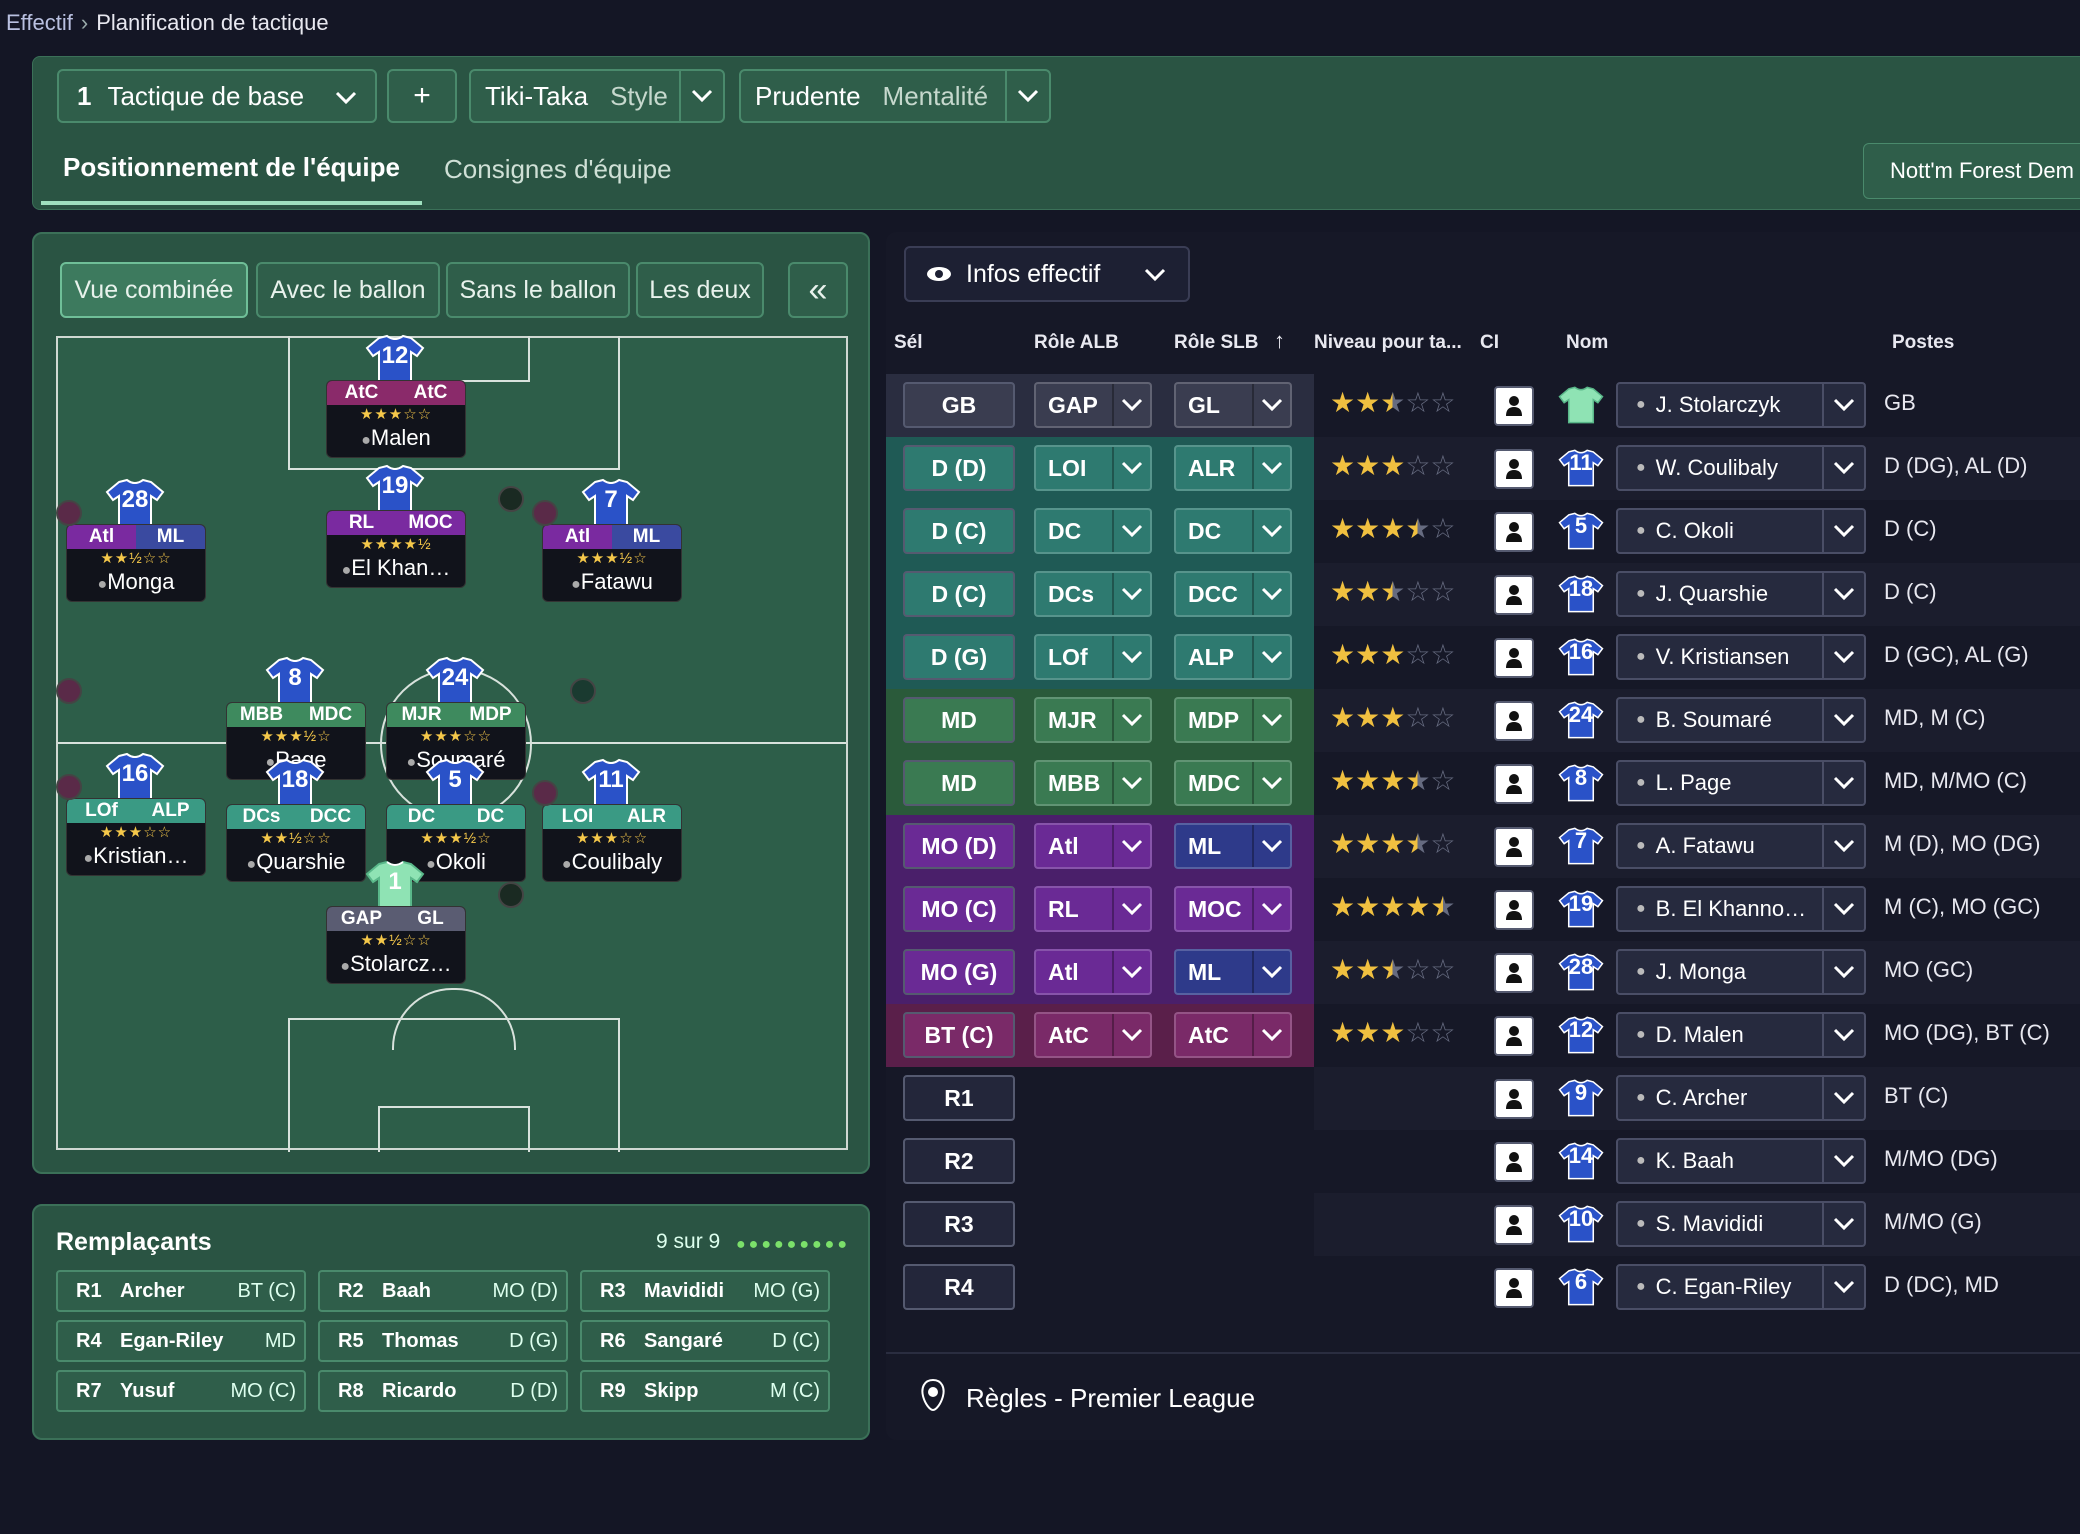  I want to click on role-slb-select: DC, so click(1233, 531).